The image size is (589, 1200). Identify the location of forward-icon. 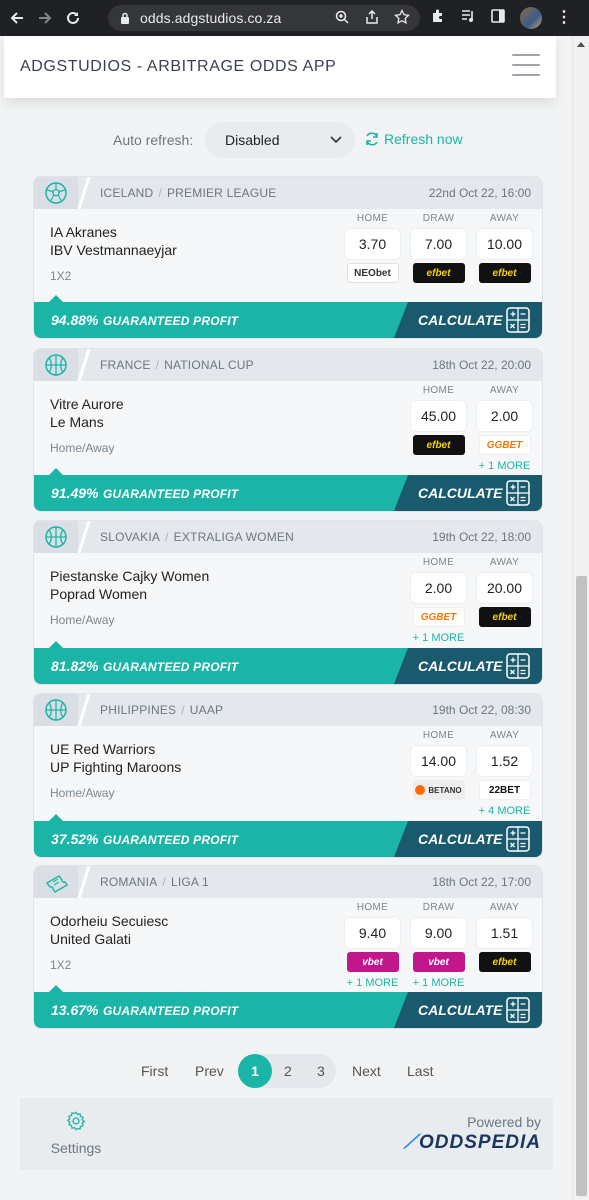
(45, 18).